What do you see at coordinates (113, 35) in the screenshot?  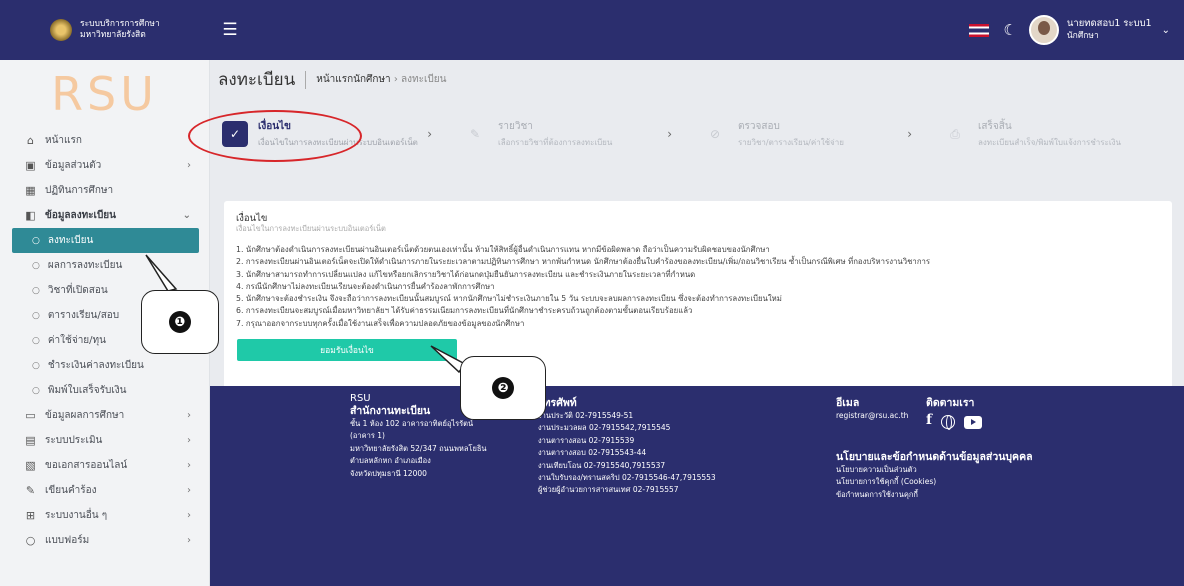 I see `brand-line2: มหาวิทยาลัยรังสิต` at bounding box center [113, 35].